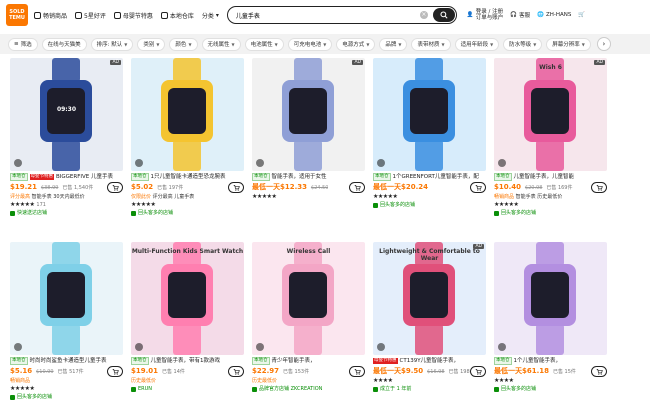 The width and height of the screenshot is (650, 418). What do you see at coordinates (308, 389) in the screenshot?
I see `store-badge: 品牌官方店铺 ZKCREATION` at bounding box center [308, 389].